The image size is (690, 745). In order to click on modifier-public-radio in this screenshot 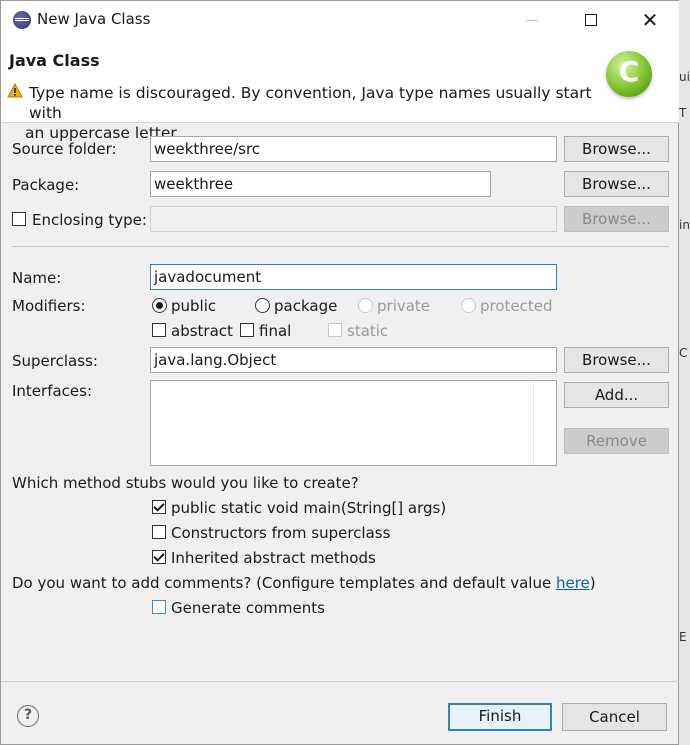, I will do `click(159, 305)`.